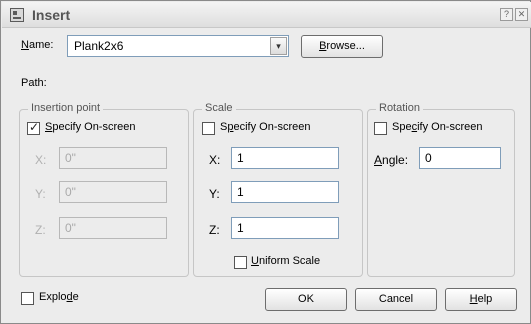  Describe the element at coordinates (286, 261) in the screenshot. I see `uniform-scale-label: Uniform Scale` at that location.